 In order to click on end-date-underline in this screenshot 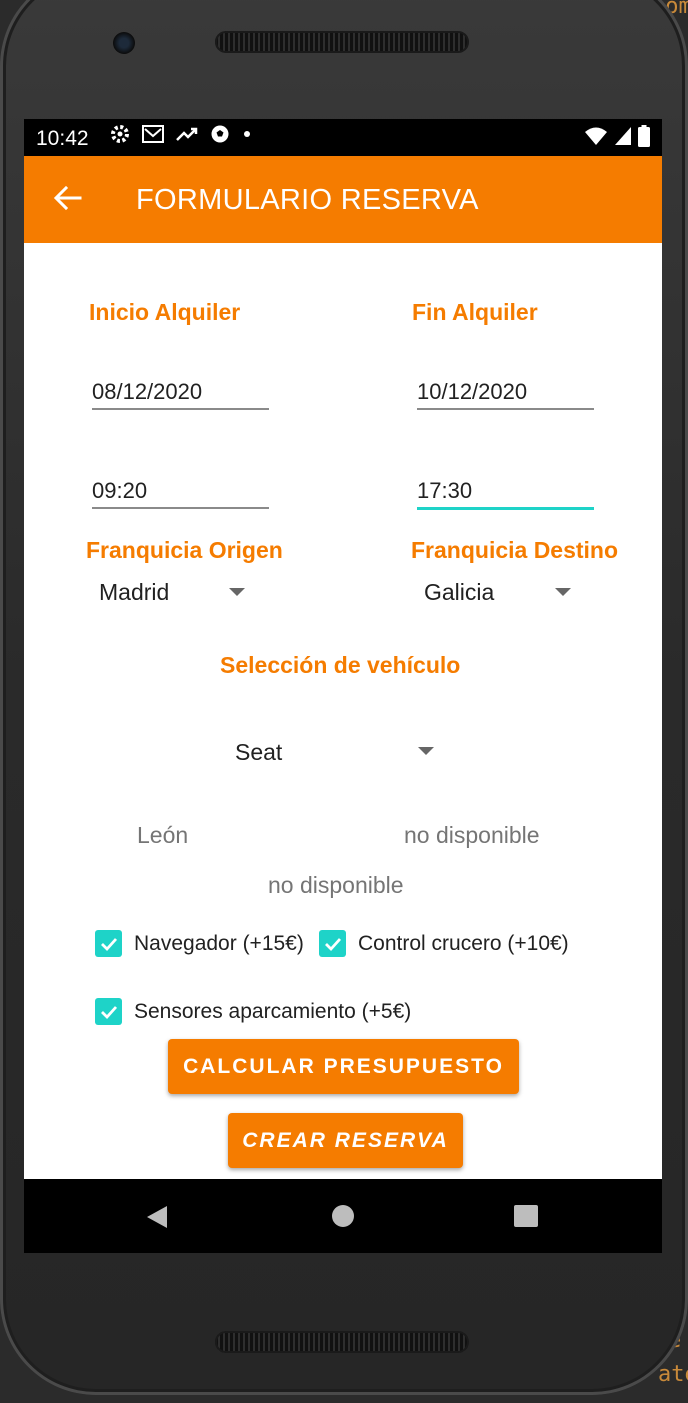, I will do `click(505, 409)`.